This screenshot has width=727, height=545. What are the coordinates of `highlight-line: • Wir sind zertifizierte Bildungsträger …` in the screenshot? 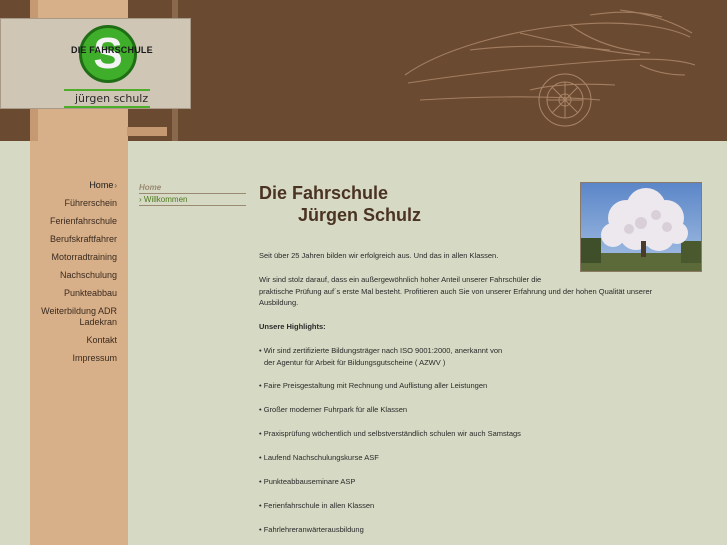 It's located at (381, 350).